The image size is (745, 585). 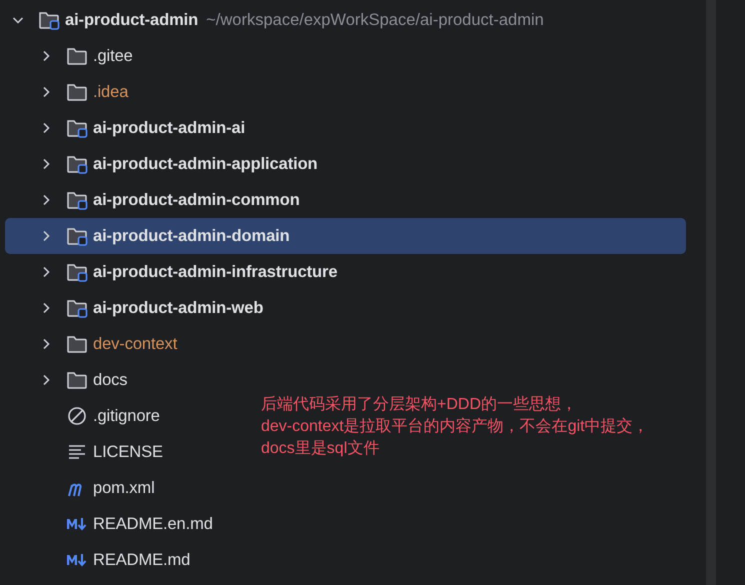 I want to click on tree-row: ai-product-admin ~/workspace/expWorkSpace/ai-product-admin, so click(x=277, y=20).